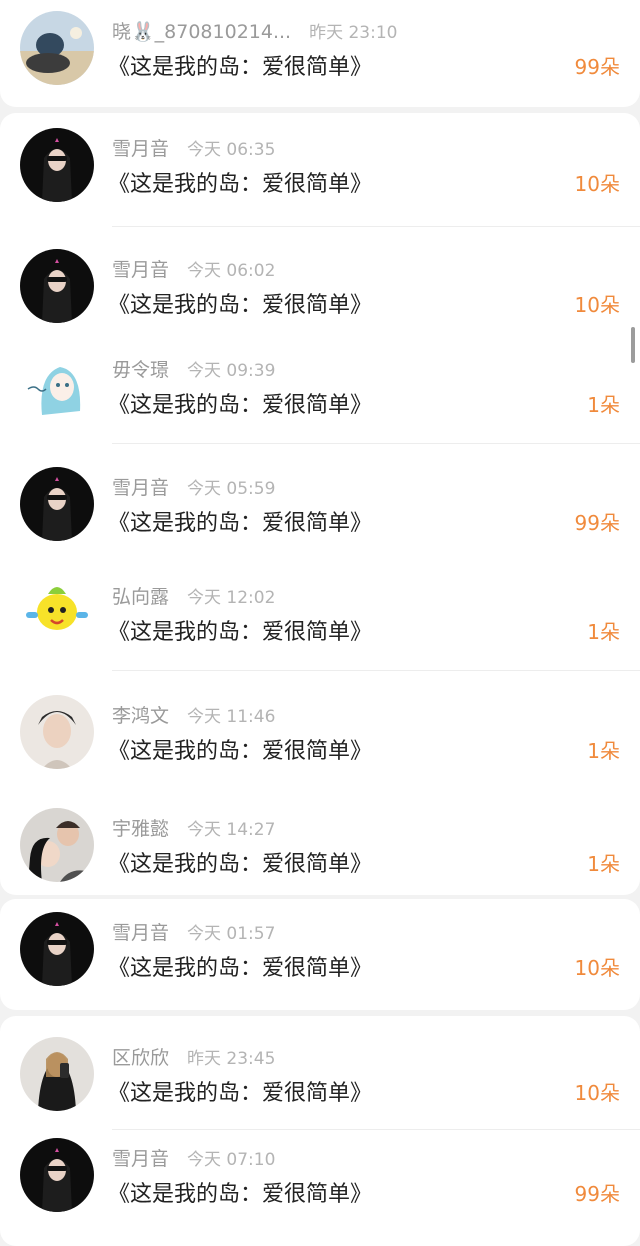 Image resolution: width=640 pixels, height=1246 pixels. I want to click on user-name: 毋令璟, so click(141, 369).